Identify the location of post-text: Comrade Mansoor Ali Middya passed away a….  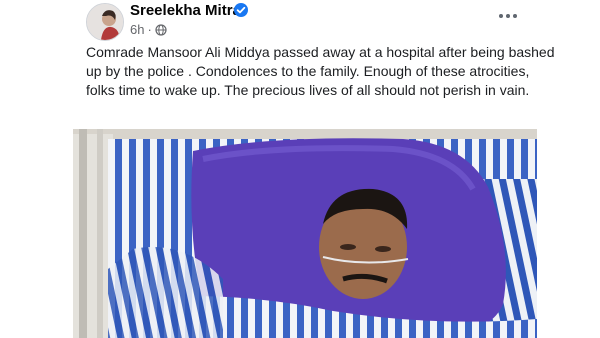
(320, 71).